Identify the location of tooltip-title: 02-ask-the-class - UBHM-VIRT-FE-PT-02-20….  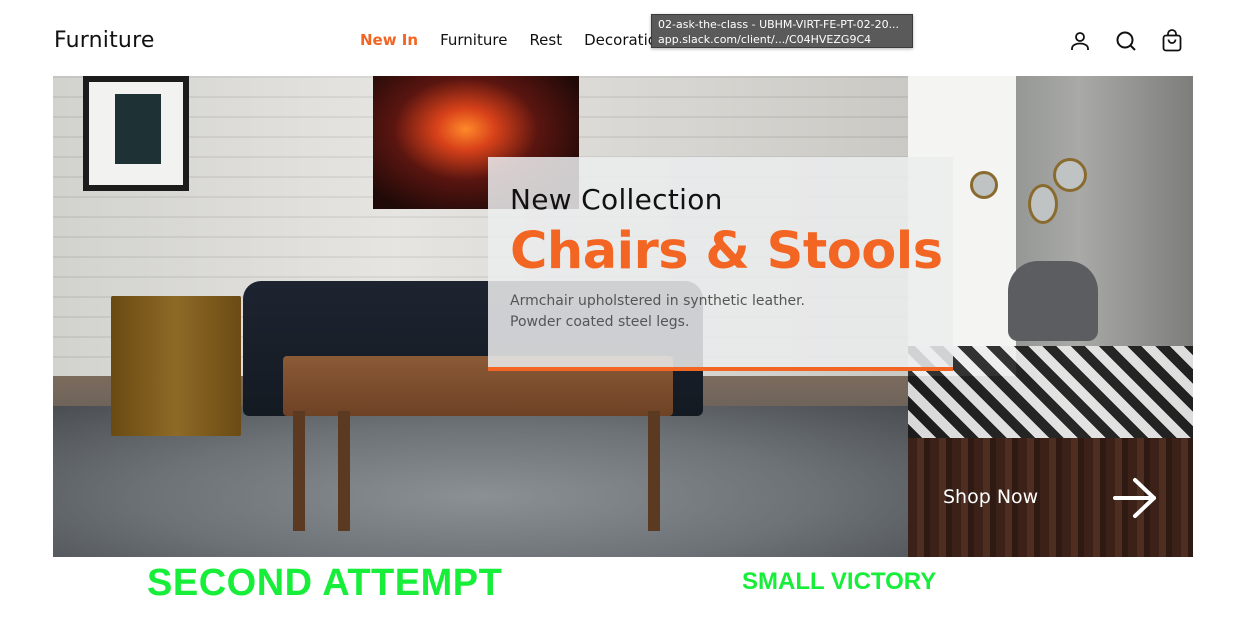
(779, 24).